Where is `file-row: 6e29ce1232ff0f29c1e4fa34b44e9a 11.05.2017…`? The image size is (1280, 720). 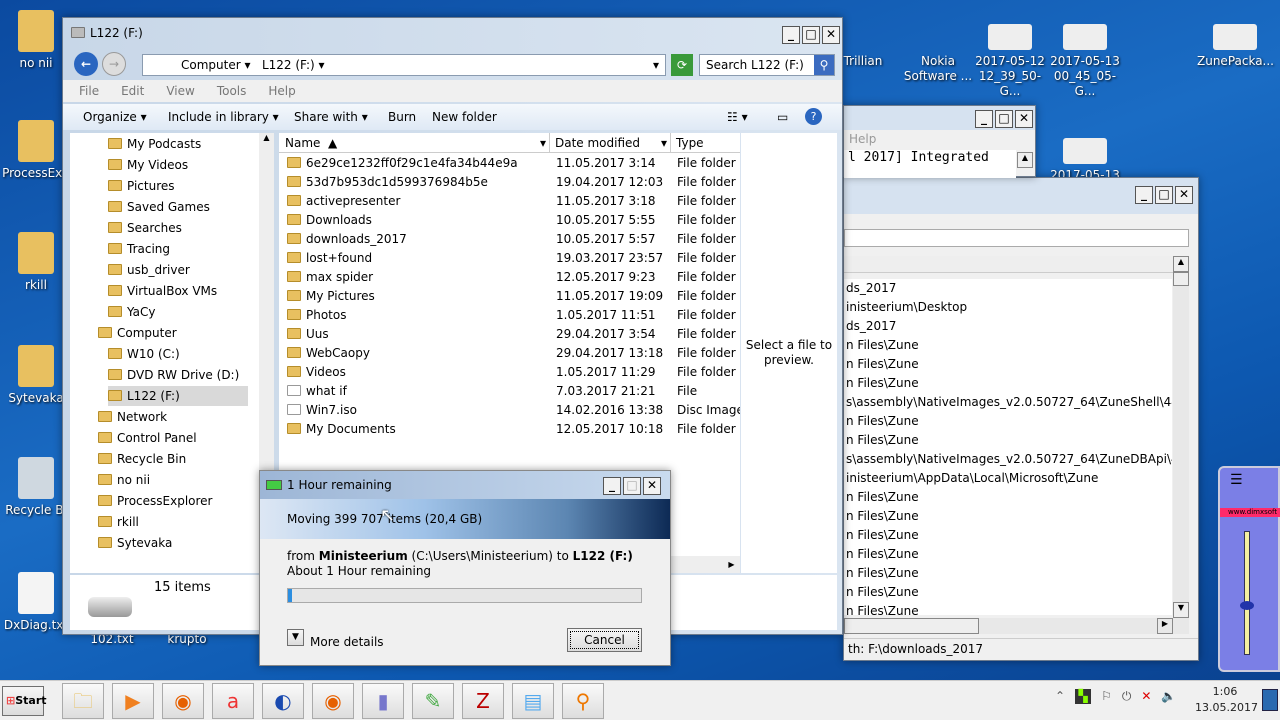 file-row: 6e29ce1232ff0f29c1e4fa34b44e9a 11.05.2017… is located at coordinates (509, 163).